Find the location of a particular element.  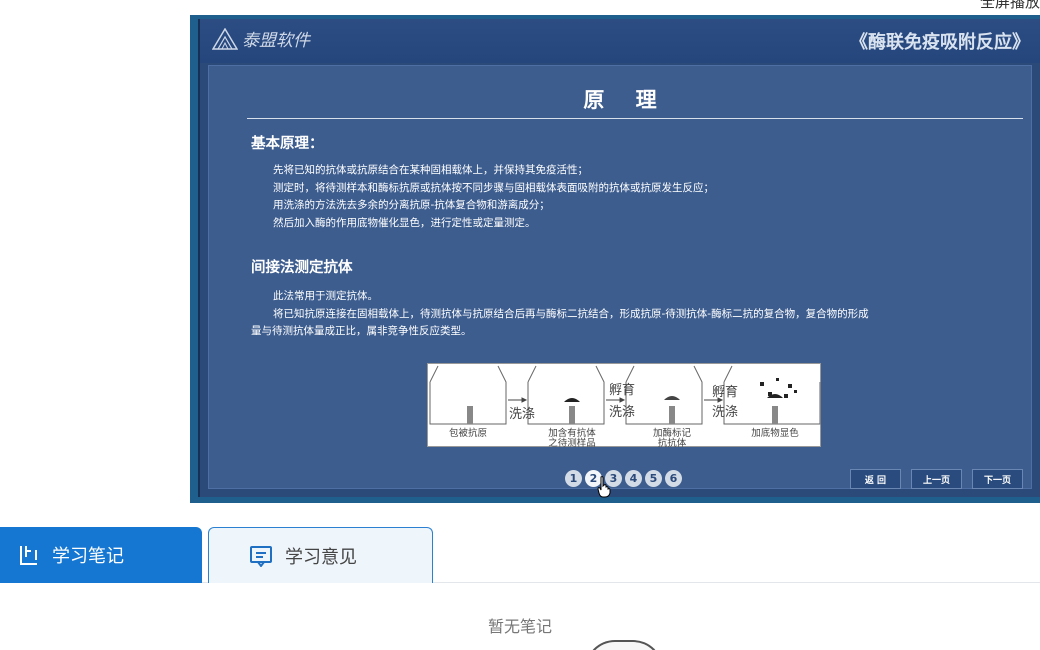

section-heading-principle: 基本原理： is located at coordinates (287, 144).